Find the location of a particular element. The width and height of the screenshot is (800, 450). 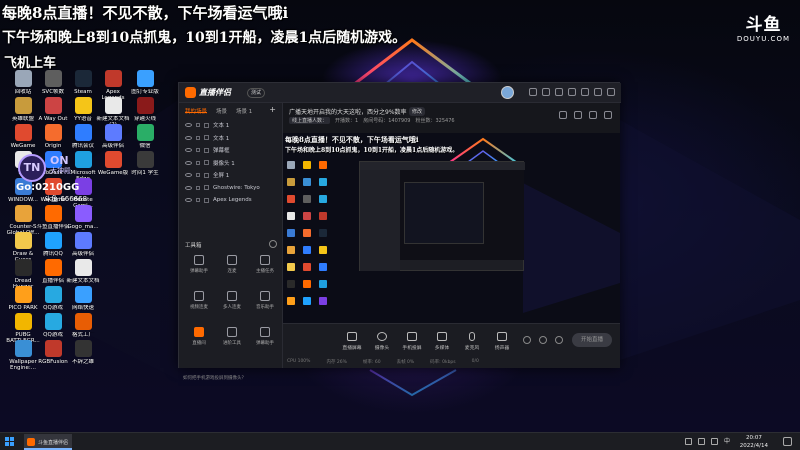

camera-button: 摄像头 is located at coordinates (382, 341).